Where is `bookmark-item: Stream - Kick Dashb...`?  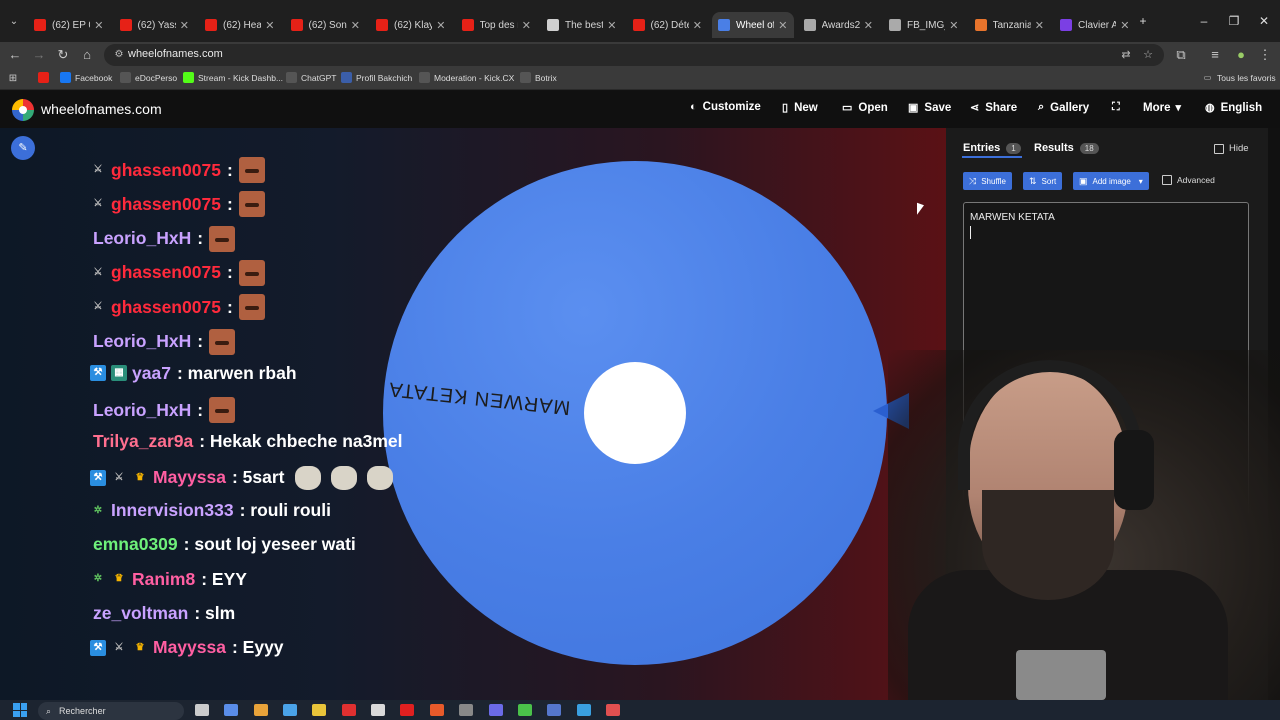 bookmark-item: Stream - Kick Dashb... is located at coordinates (233, 77).